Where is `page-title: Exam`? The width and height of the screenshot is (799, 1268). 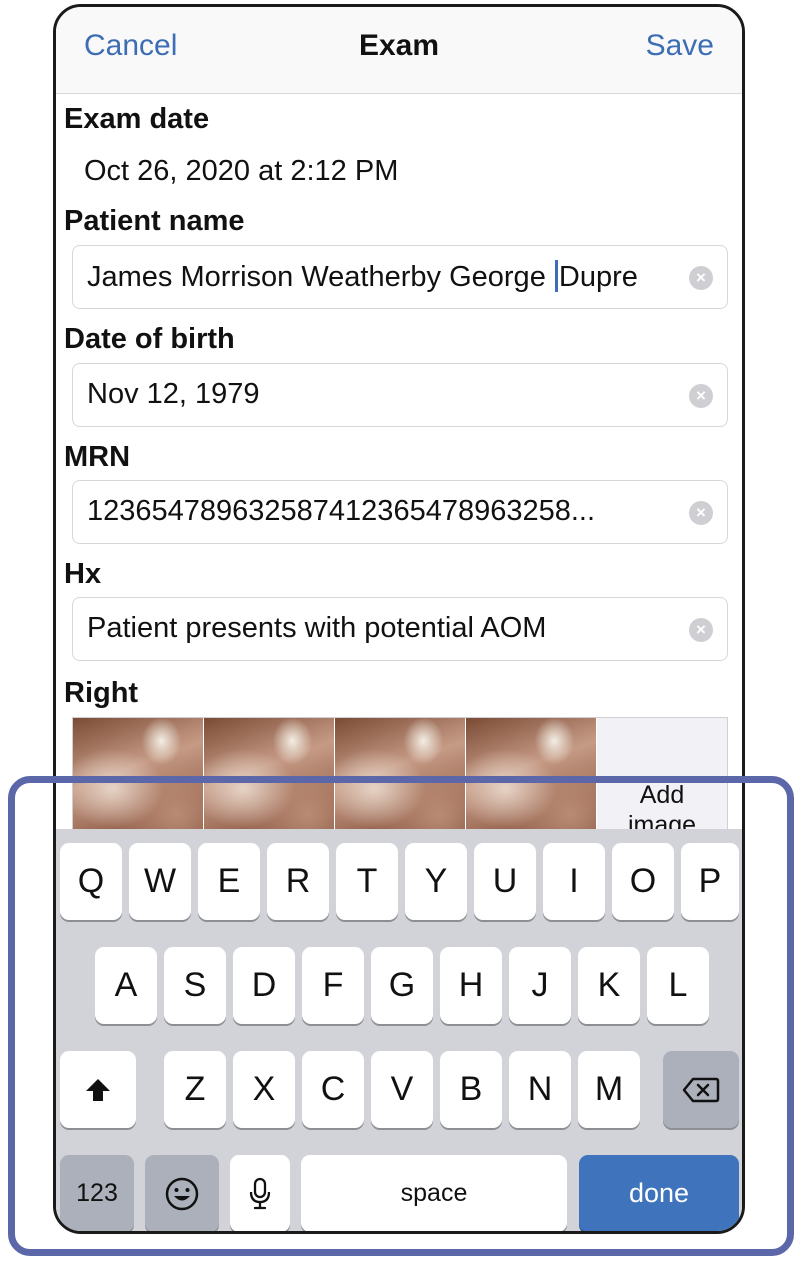 page-title: Exam is located at coordinates (399, 45).